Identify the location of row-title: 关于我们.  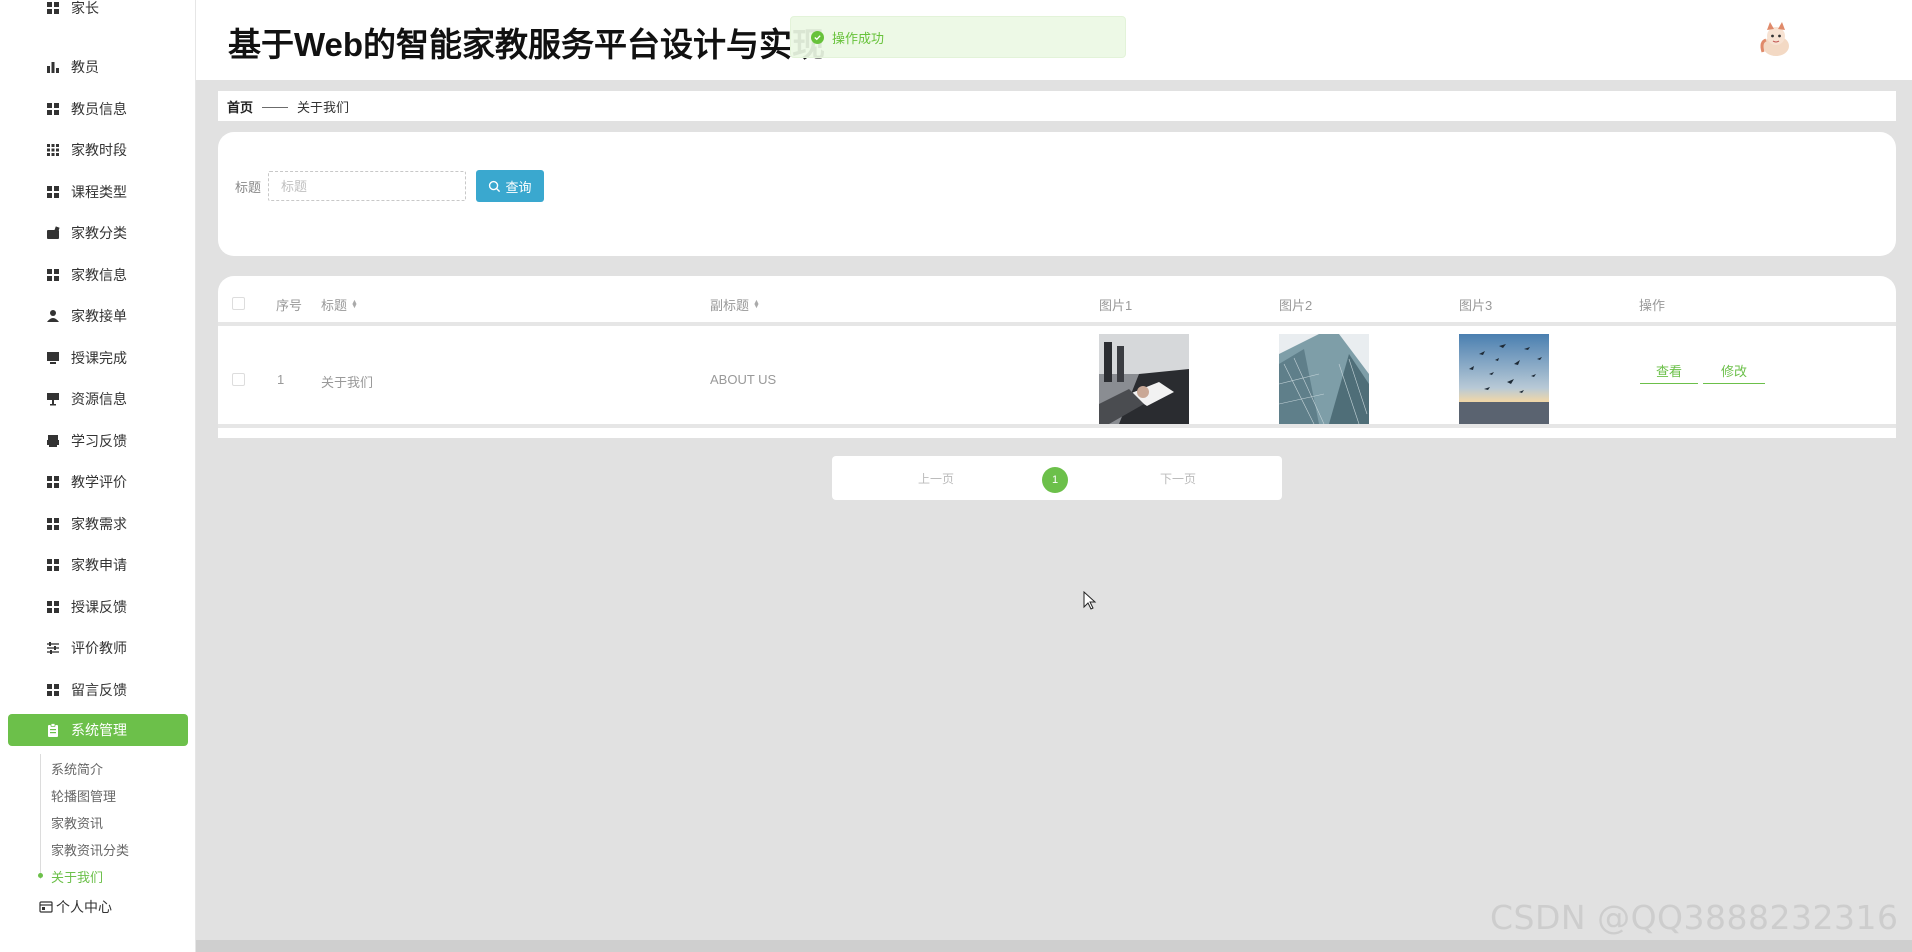
(347, 382).